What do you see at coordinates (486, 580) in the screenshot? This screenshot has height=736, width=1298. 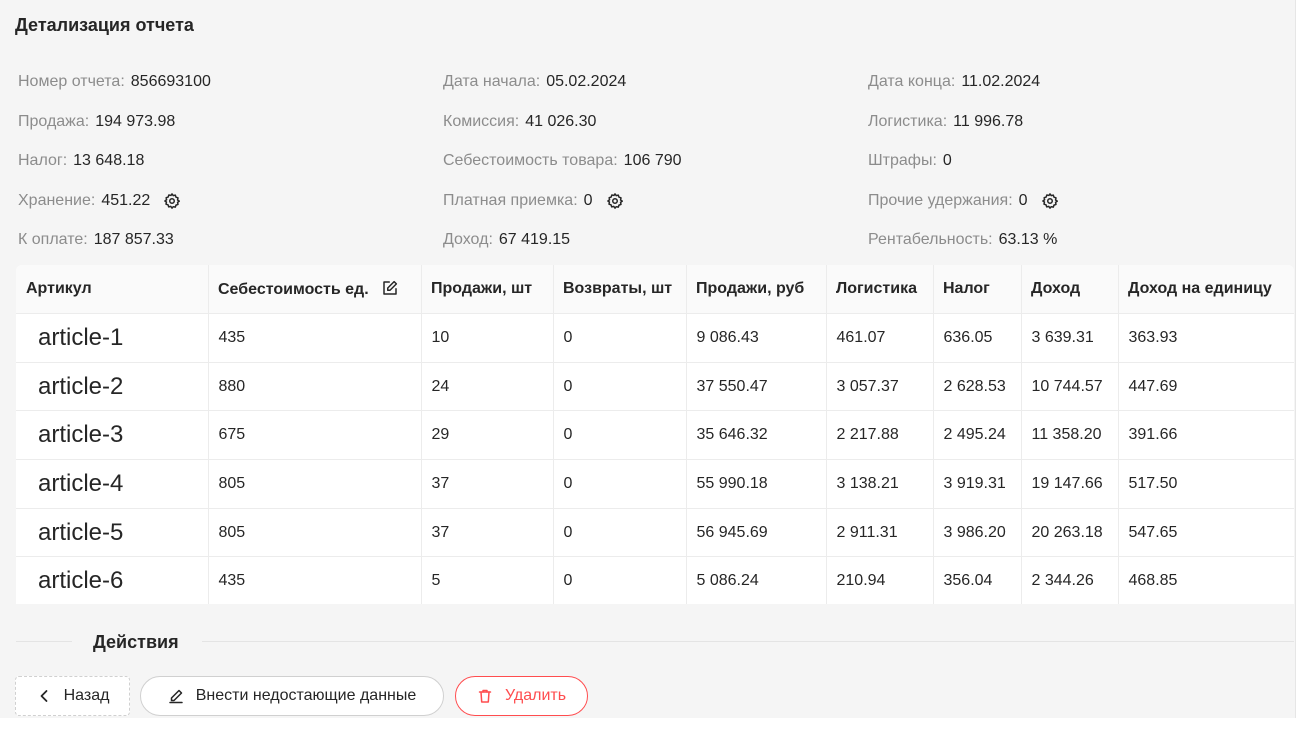 I see `table-cell: 5` at bounding box center [486, 580].